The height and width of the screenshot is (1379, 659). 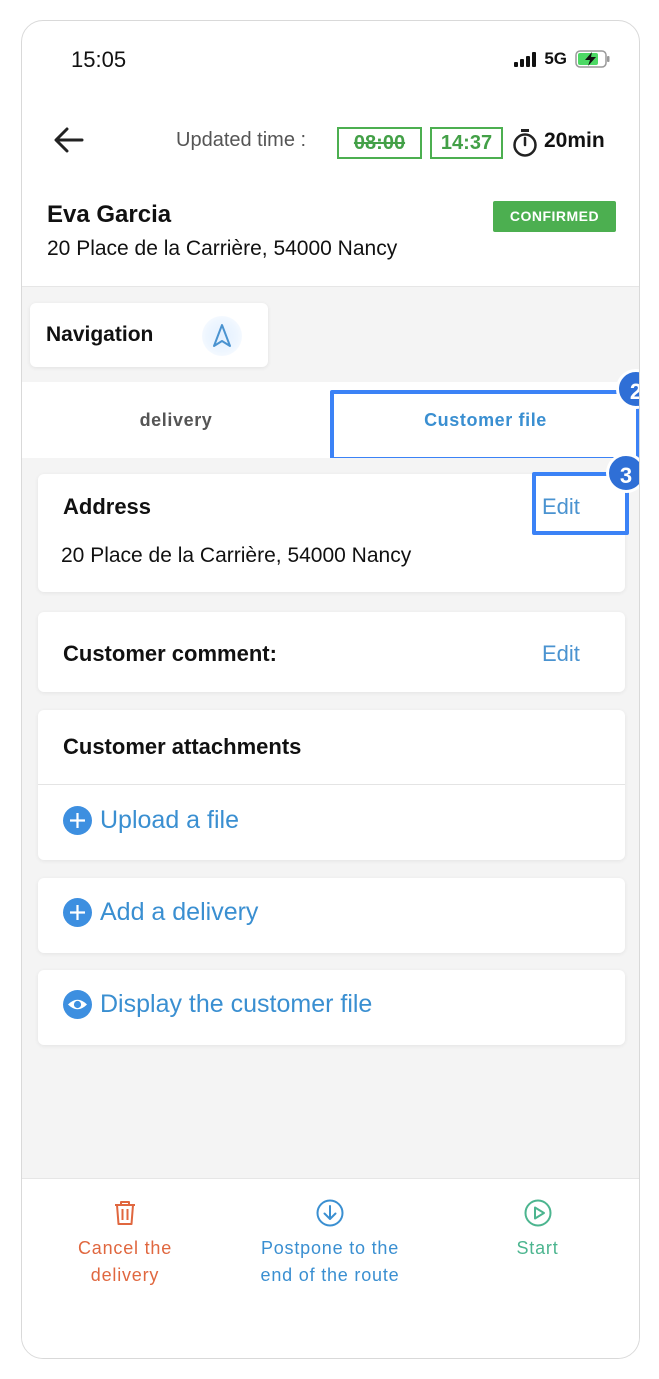 I want to click on display-customer-file-button: Display the customer file, so click(x=217, y=1004).